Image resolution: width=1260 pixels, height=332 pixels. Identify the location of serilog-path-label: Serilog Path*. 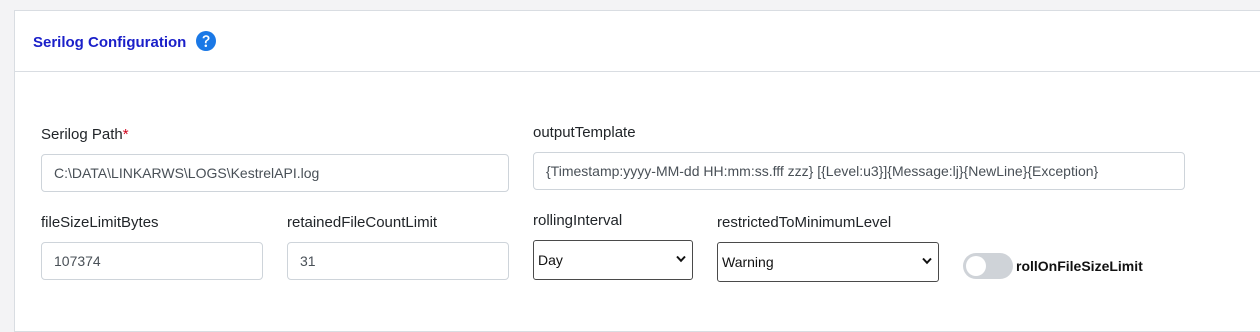
(85, 134).